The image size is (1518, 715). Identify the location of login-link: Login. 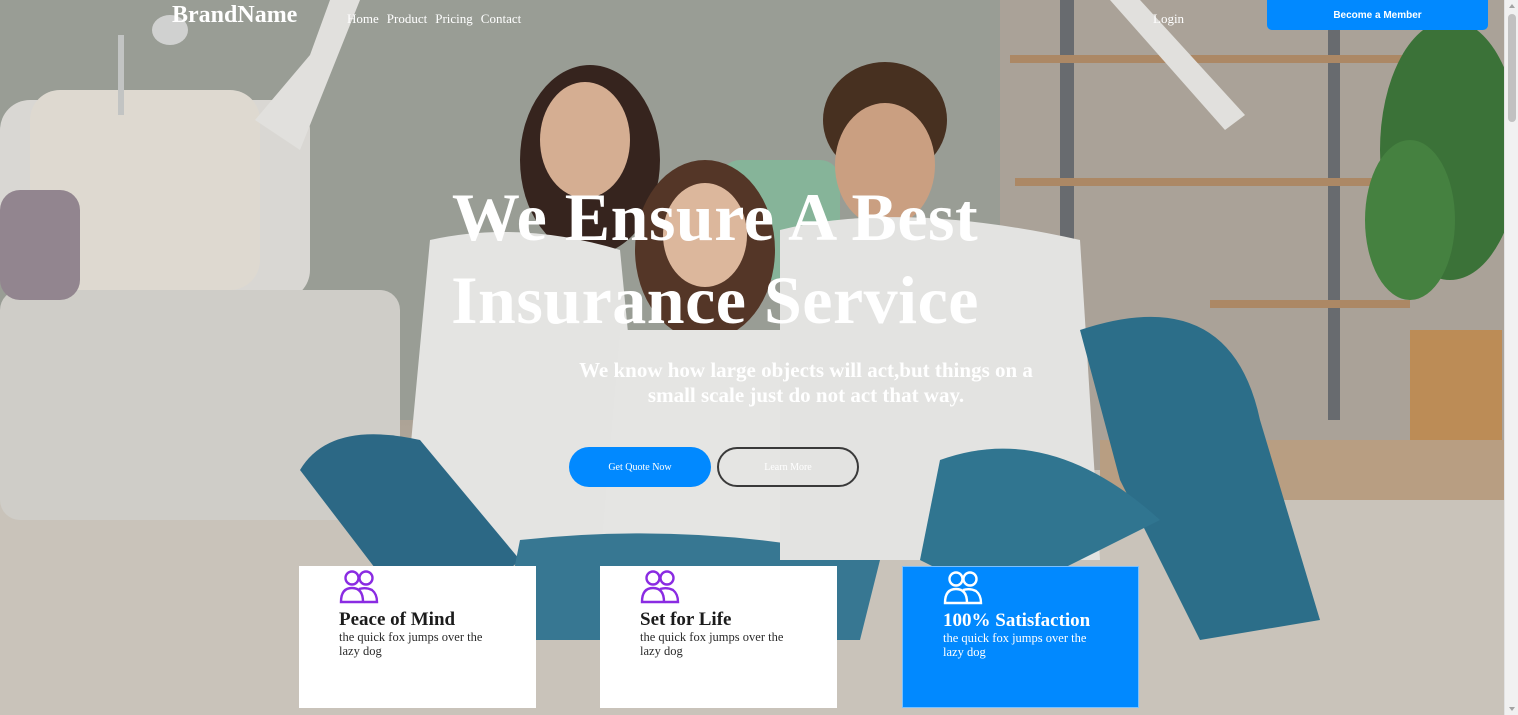
(1168, 19).